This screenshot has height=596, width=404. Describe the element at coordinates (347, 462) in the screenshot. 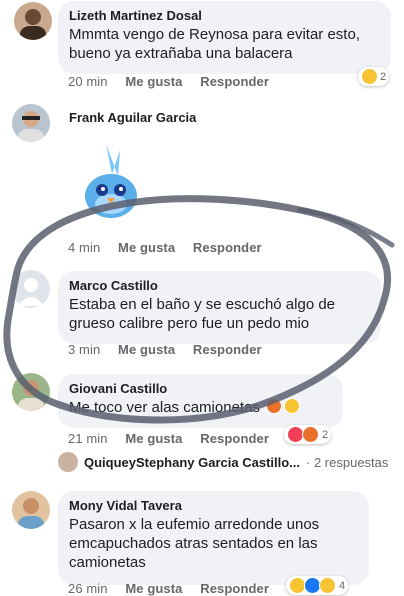

I see `replies-count: · 2 respuestas` at that location.